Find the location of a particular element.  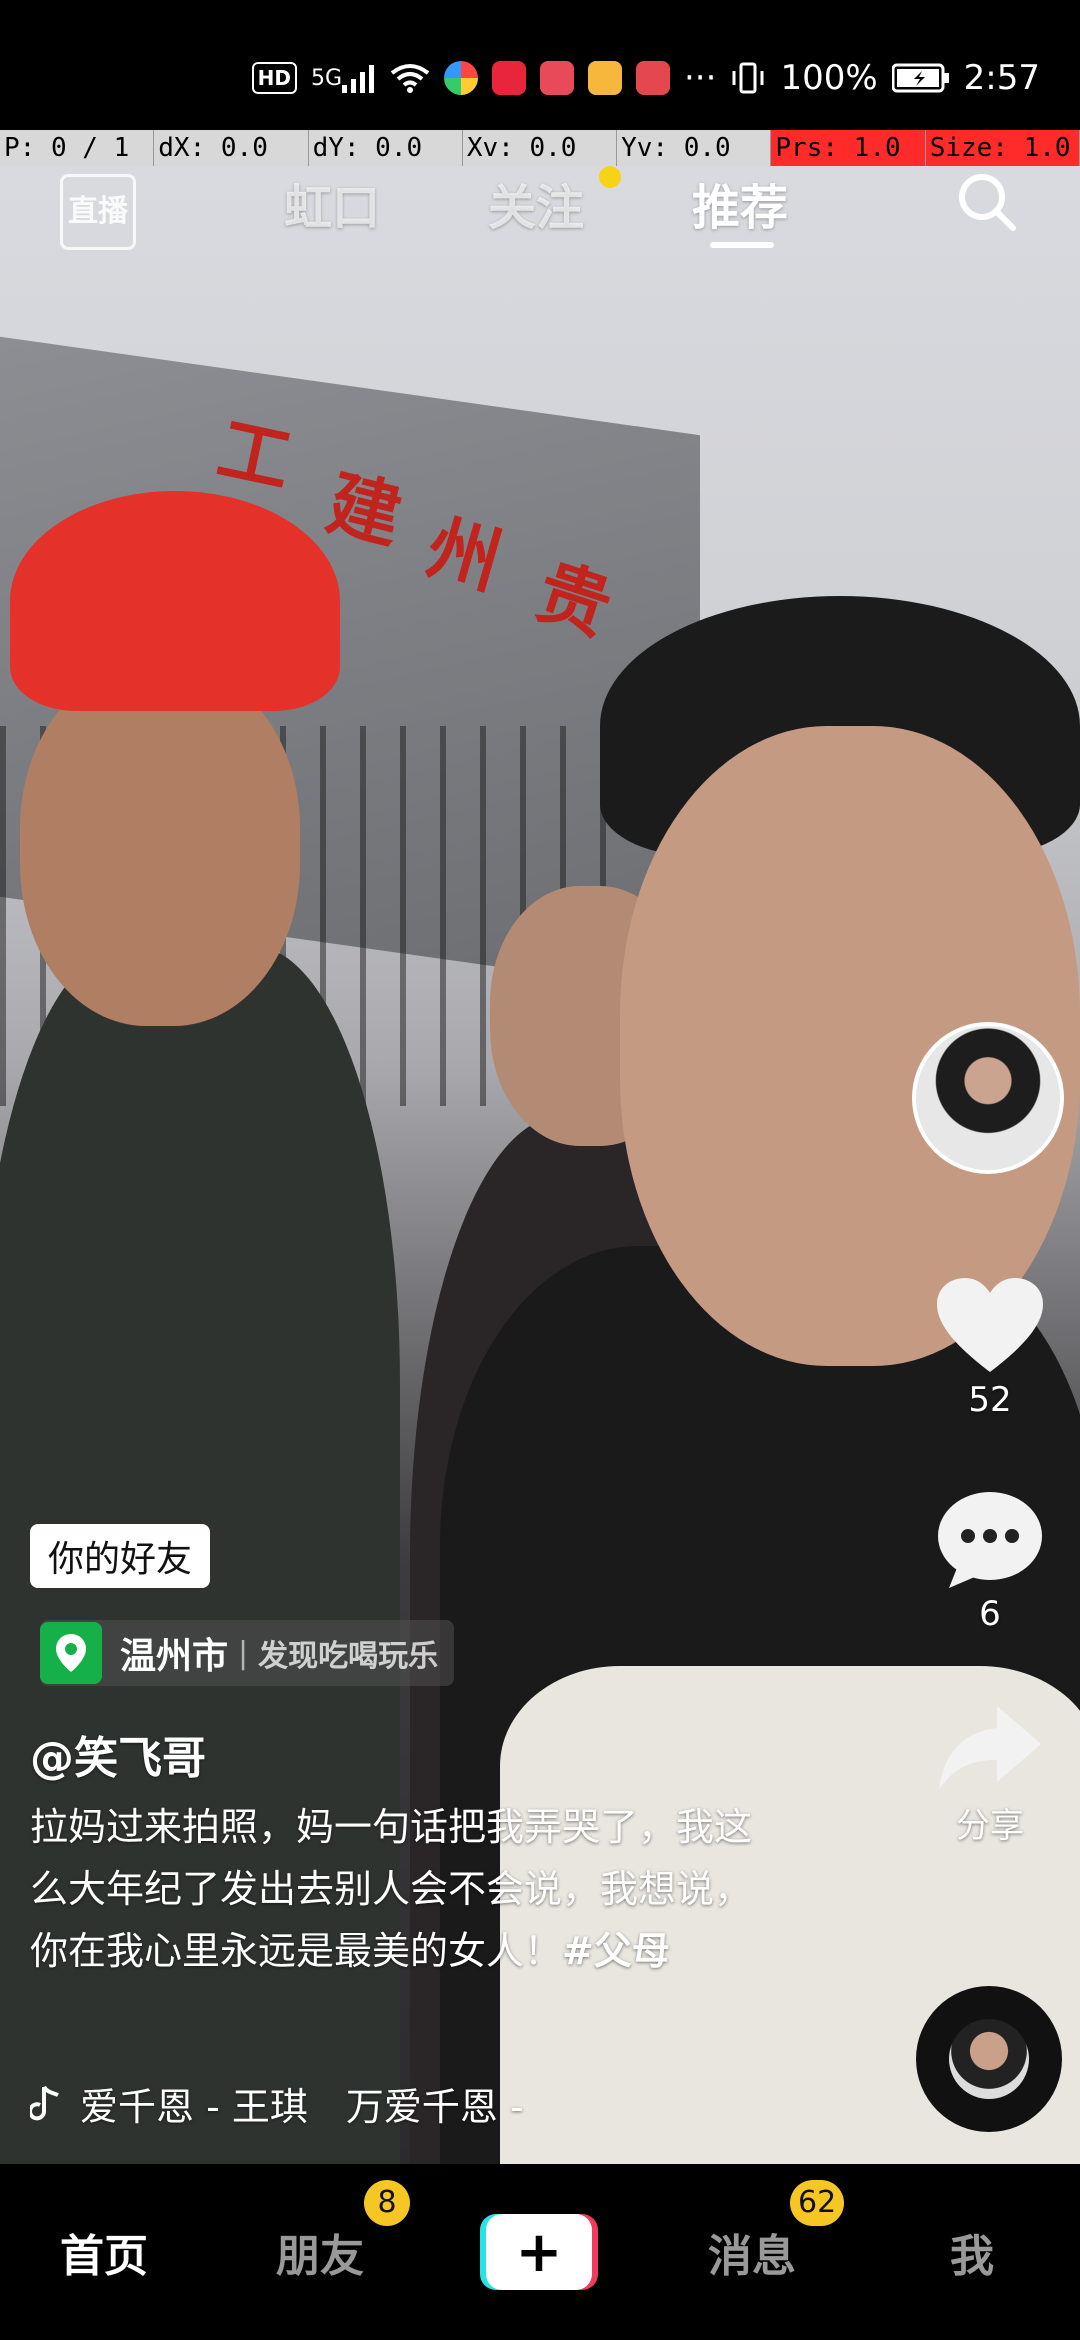

more-notifications-icon: ··· is located at coordinates (700, 78).